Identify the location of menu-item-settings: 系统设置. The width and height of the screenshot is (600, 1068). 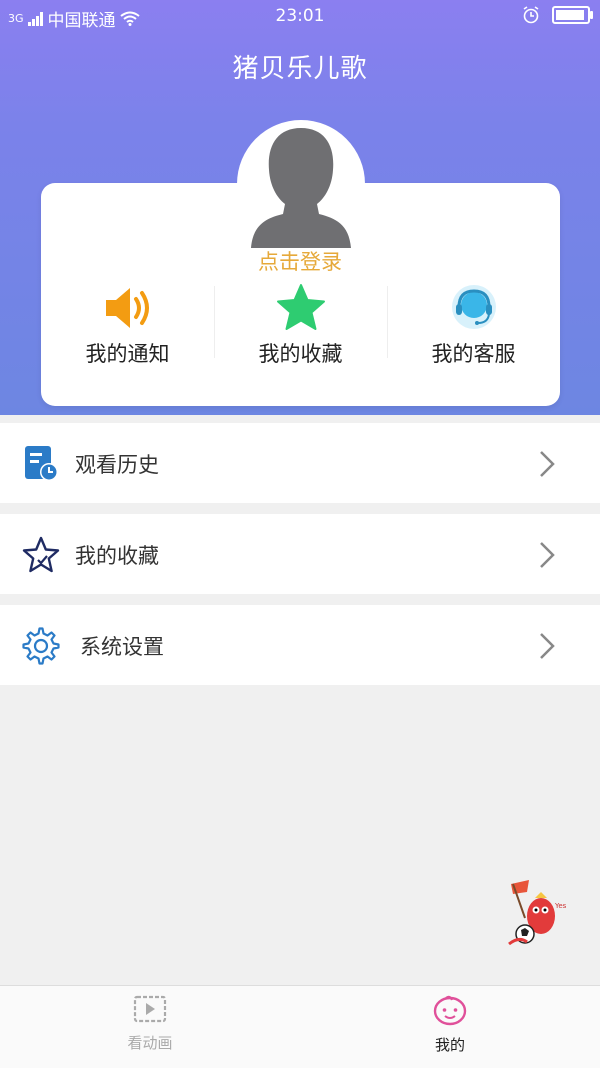
(300, 645).